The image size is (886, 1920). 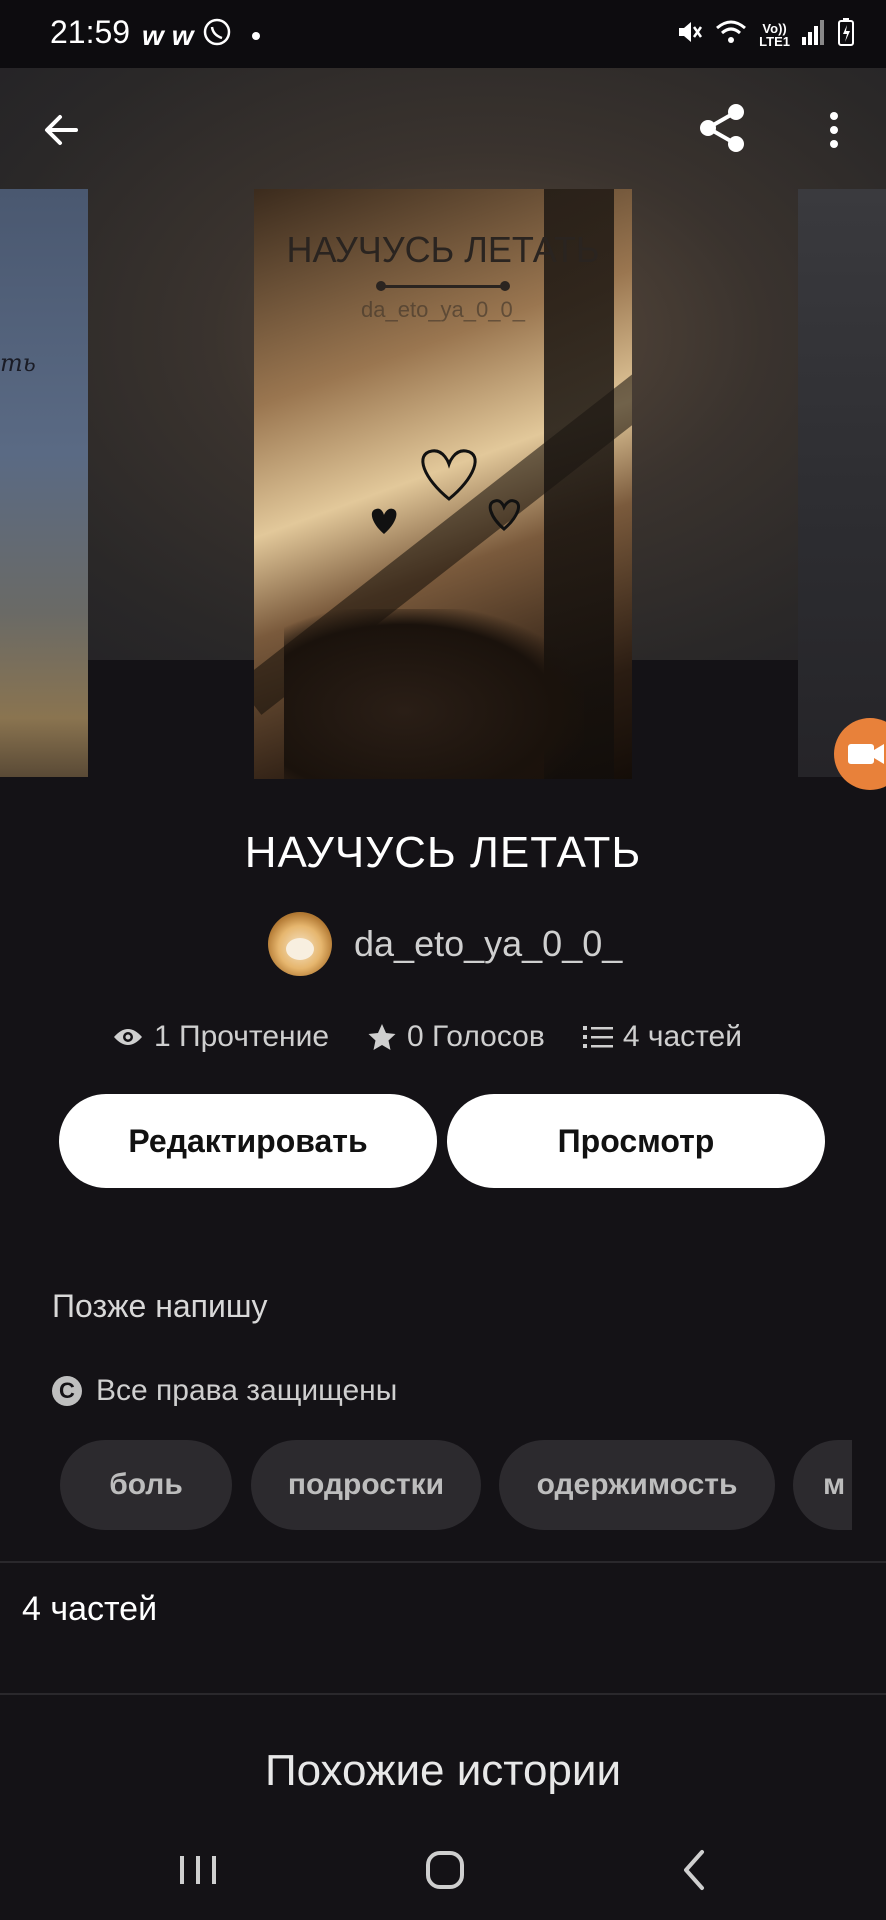 I want to click on tag-chip: м, so click(x=822, y=1485).